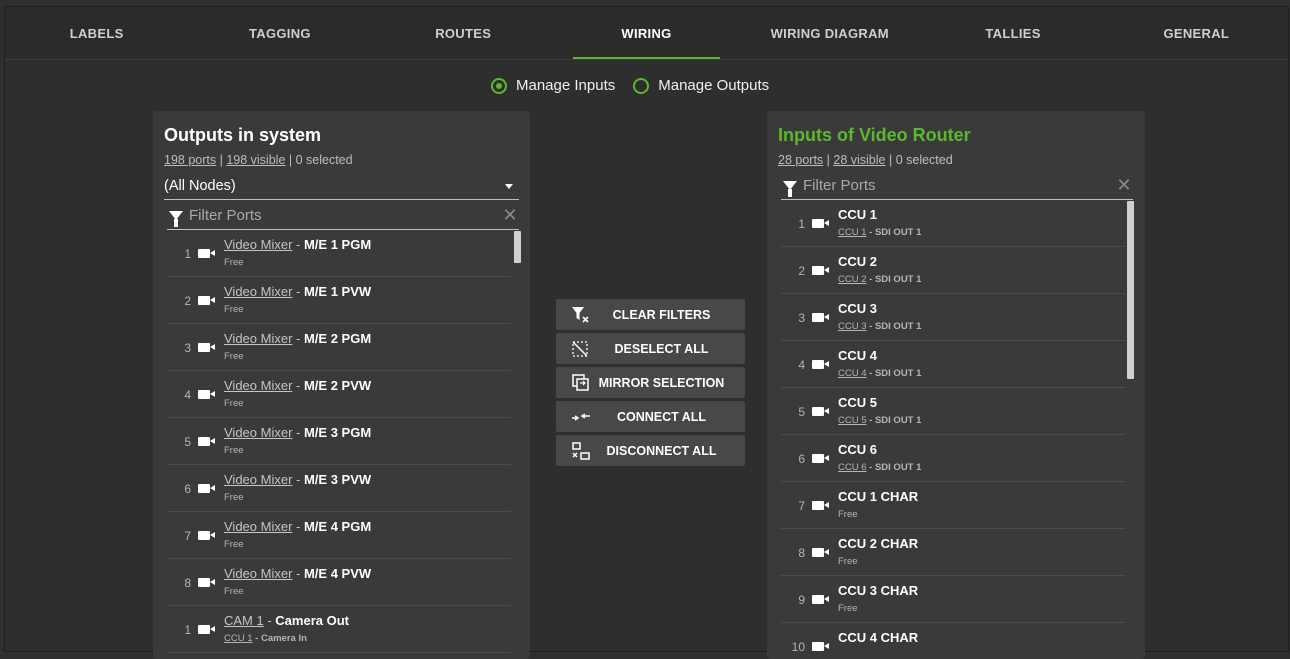 The height and width of the screenshot is (659, 1290). I want to click on list-item: 7 Video Mixer - M/E 4 PGM Free, so click(339, 535).